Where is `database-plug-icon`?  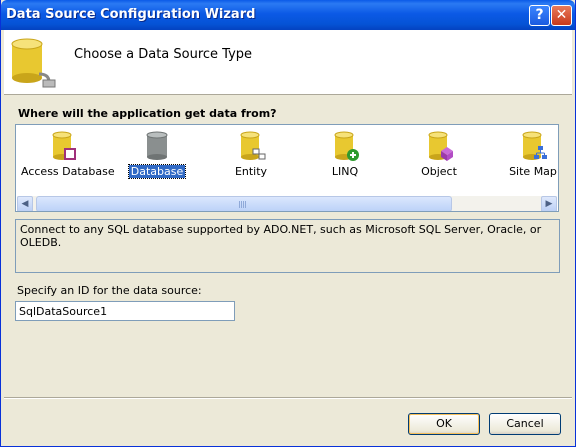
database-plug-icon is located at coordinates (33, 63).